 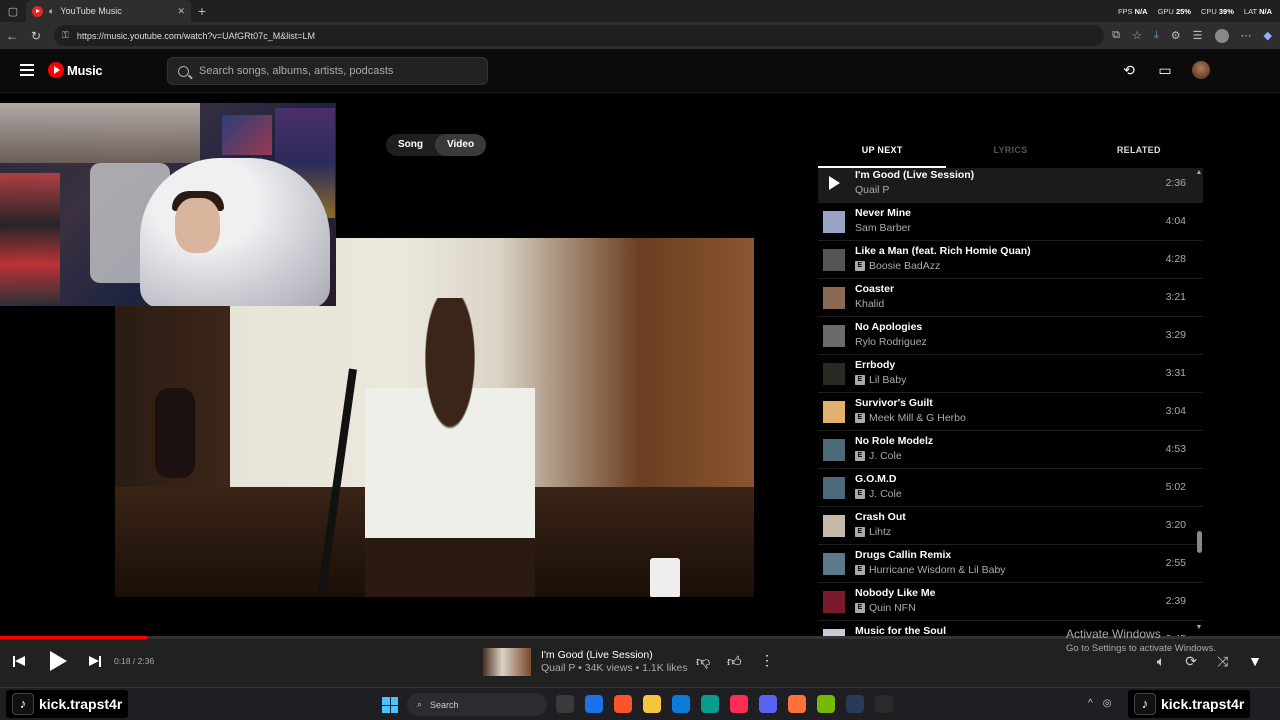 What do you see at coordinates (887, 380) in the screenshot?
I see `queue-item-artist: Lil Baby` at bounding box center [887, 380].